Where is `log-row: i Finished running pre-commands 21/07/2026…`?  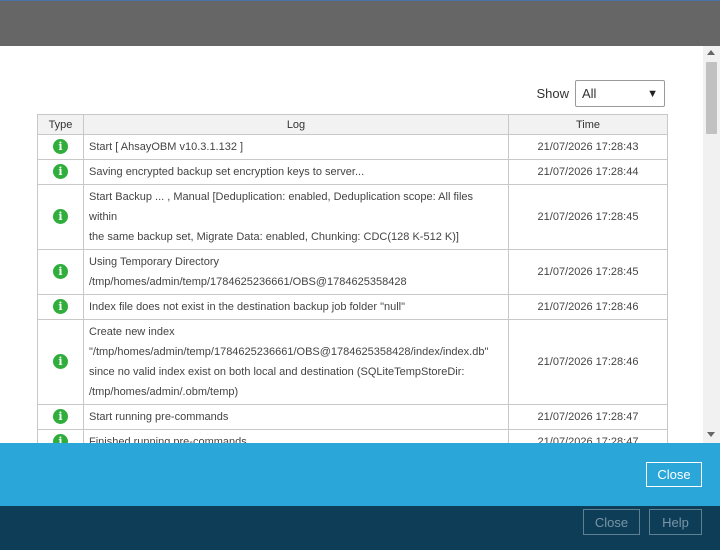
log-row: i Finished running pre-commands 21/07/2026… is located at coordinates (352, 436).